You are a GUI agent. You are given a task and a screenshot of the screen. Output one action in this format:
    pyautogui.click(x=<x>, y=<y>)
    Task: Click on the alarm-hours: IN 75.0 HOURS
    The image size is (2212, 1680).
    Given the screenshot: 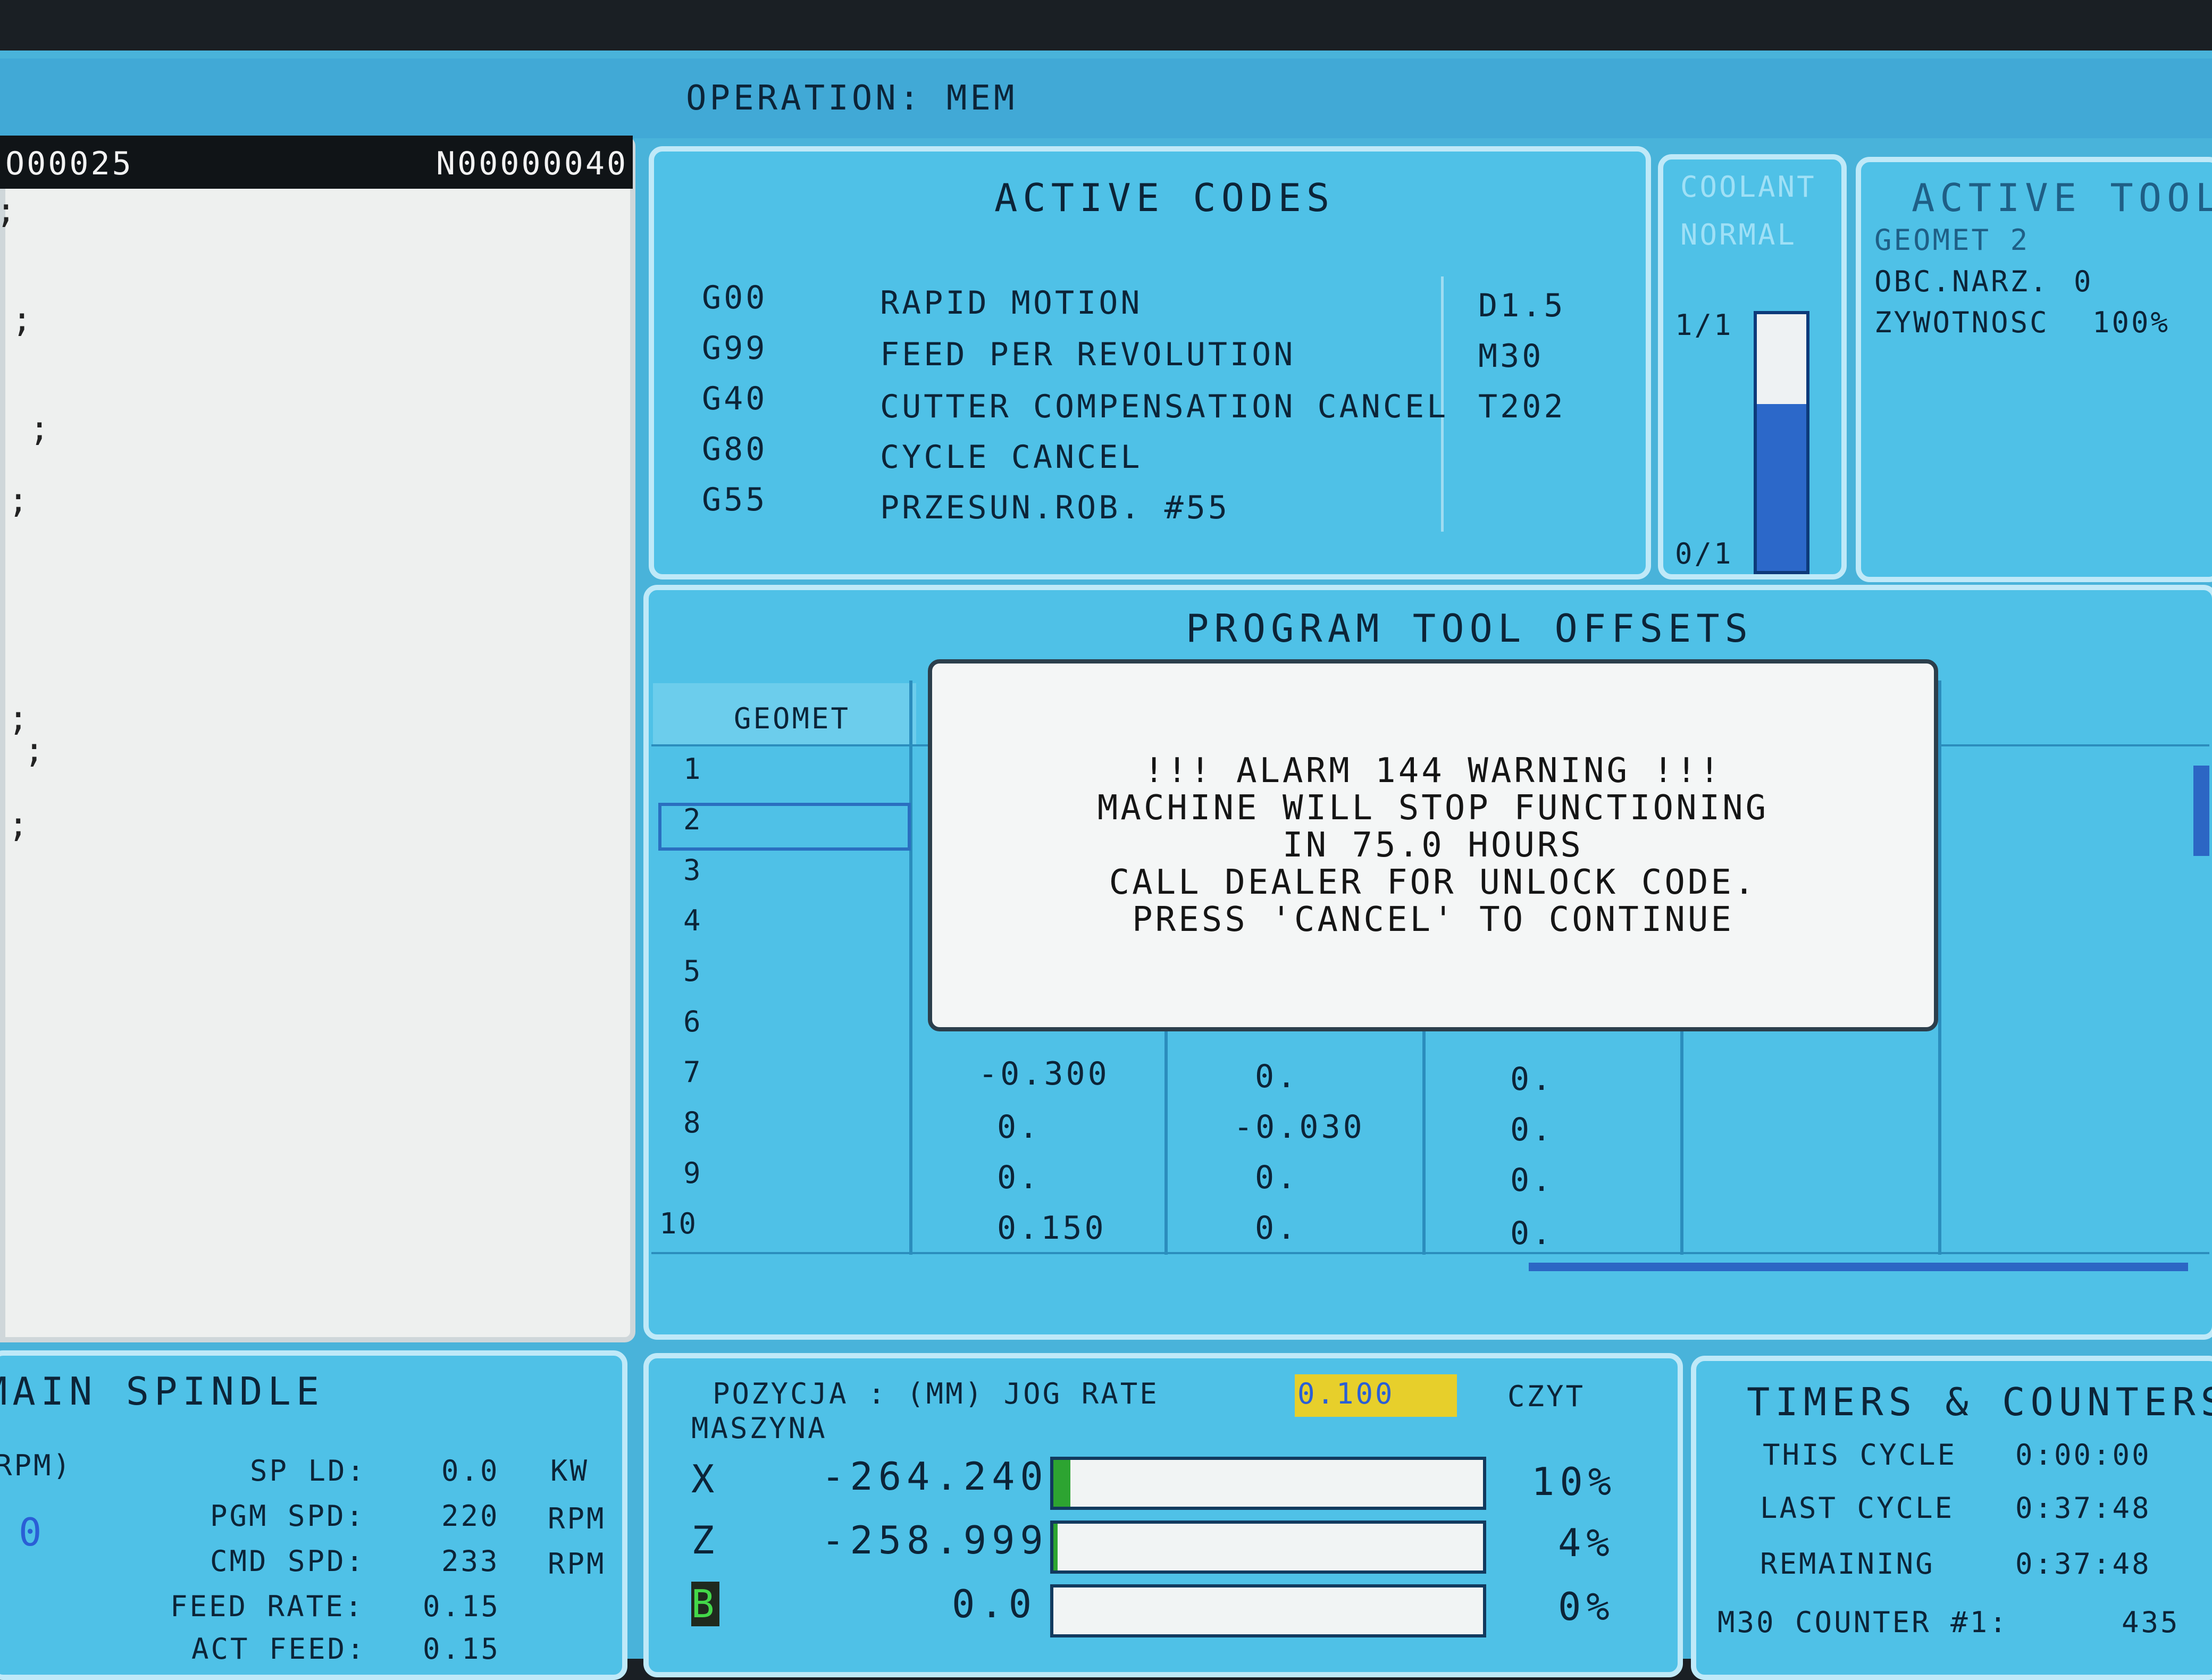 What is the action you would take?
    pyautogui.click(x=1433, y=845)
    